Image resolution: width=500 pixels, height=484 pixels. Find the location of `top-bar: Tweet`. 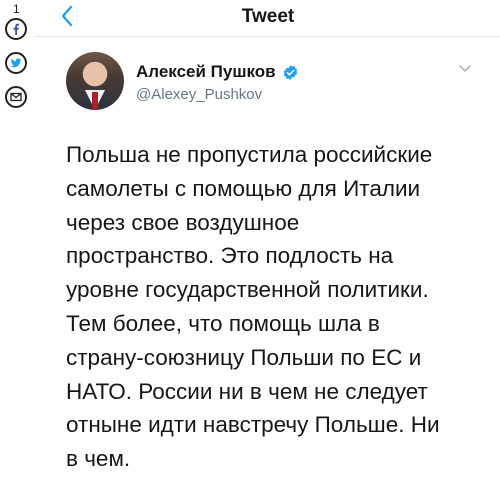

top-bar: Tweet is located at coordinates (268, 18).